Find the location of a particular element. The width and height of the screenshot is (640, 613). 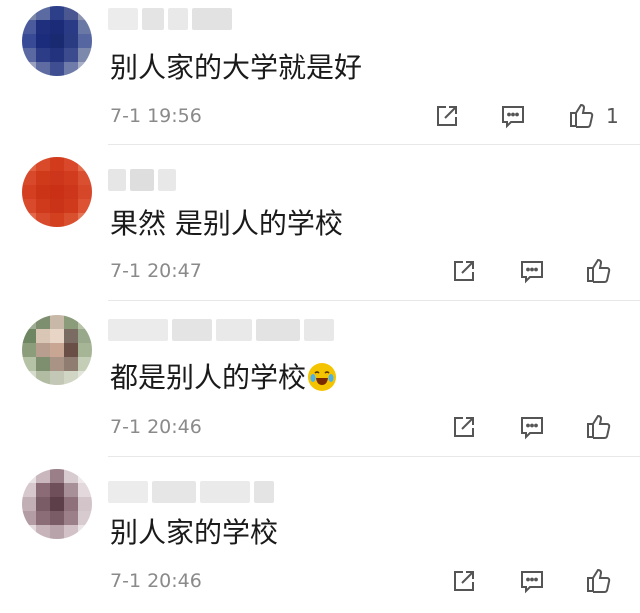

comment-text: 果然 是别人的学校 is located at coordinates (226, 223).